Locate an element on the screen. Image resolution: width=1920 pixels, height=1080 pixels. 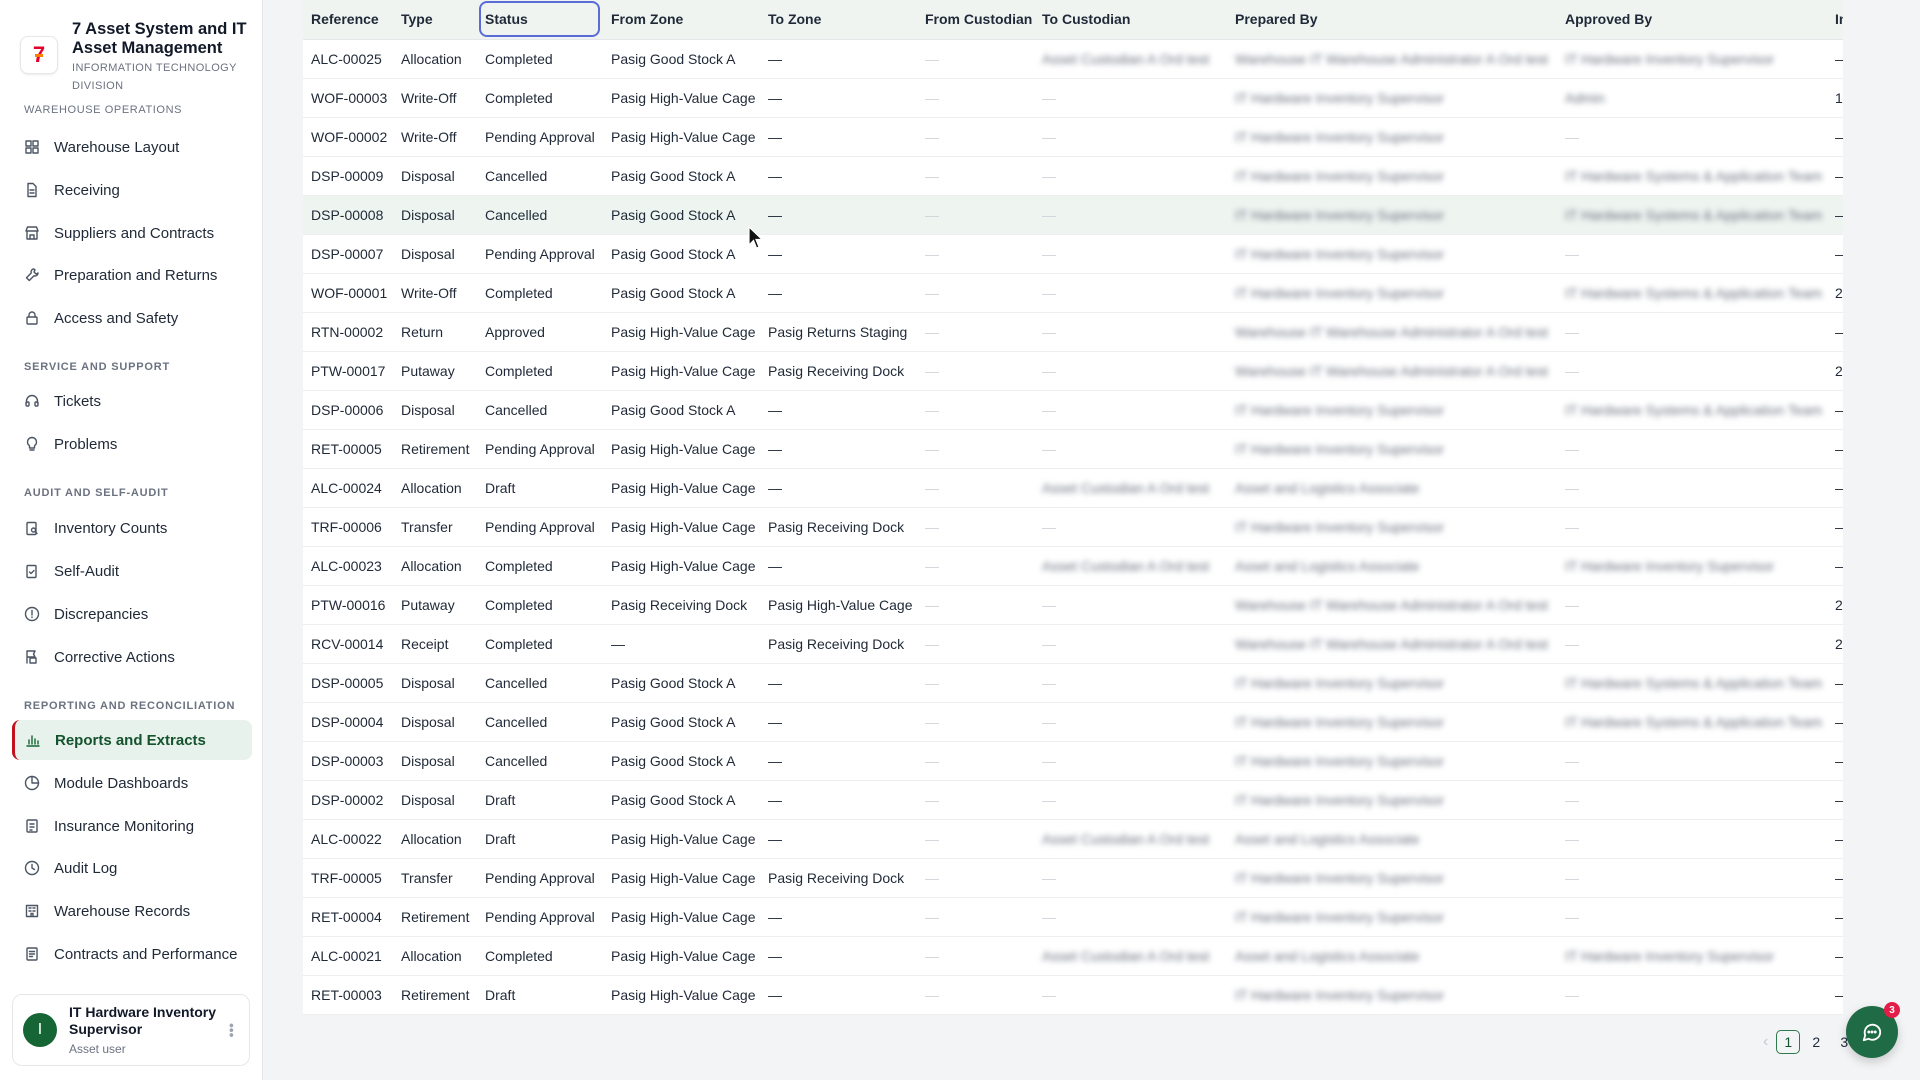
sidebar-item-receiving: Receiving is located at coordinates (132, 190).